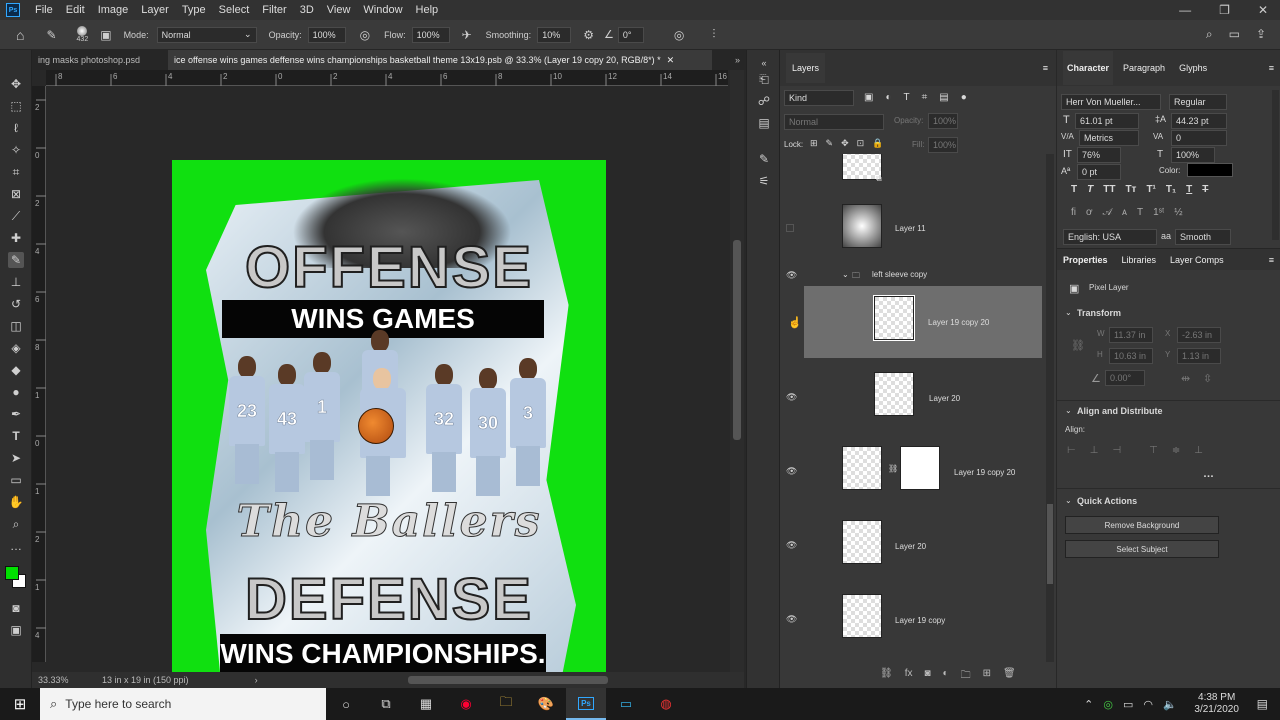 This screenshot has width=1280, height=720. What do you see at coordinates (82, 34) in the screenshot?
I see `brush-preset-picker: 432` at bounding box center [82, 34].